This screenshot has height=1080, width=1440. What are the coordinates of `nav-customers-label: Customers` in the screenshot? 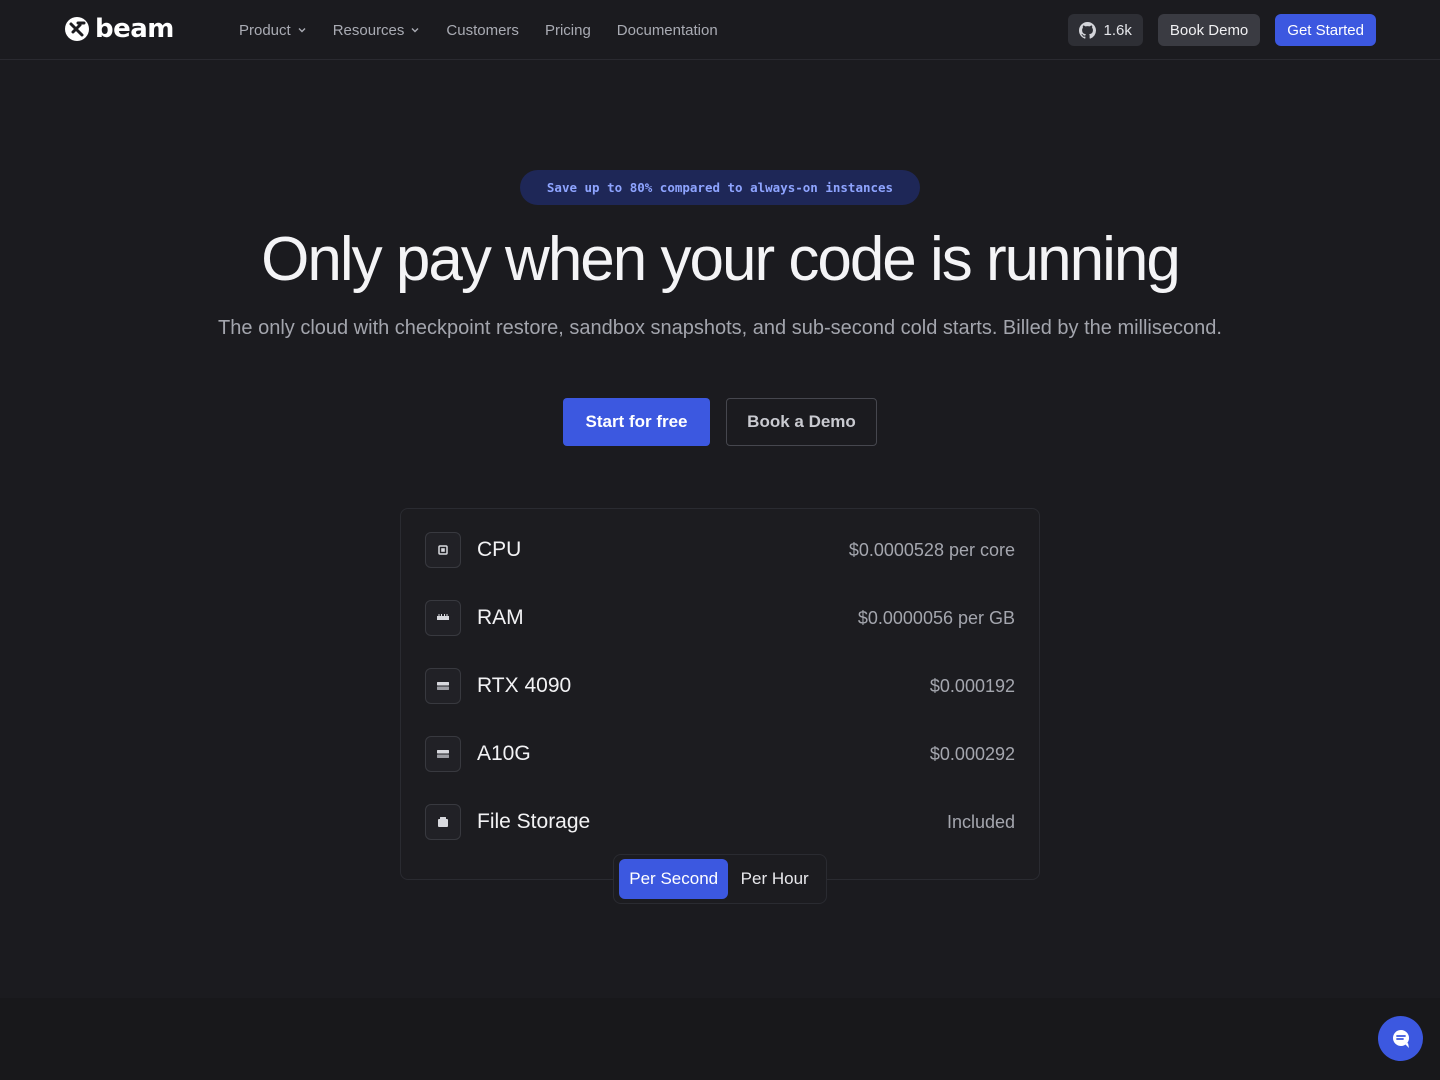 It's located at (482, 30).